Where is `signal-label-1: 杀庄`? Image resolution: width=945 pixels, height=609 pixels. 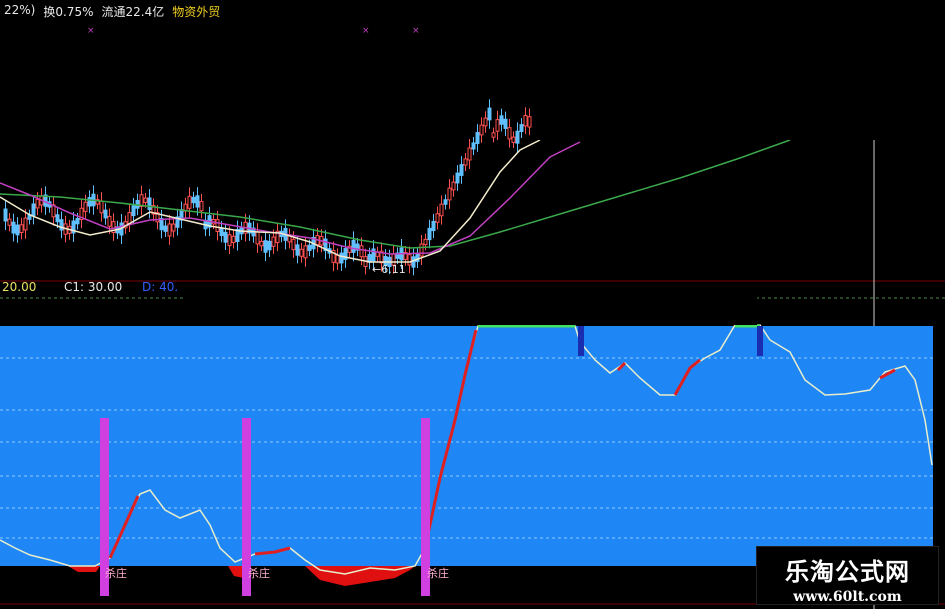 signal-label-1: 杀庄 is located at coordinates (116, 573).